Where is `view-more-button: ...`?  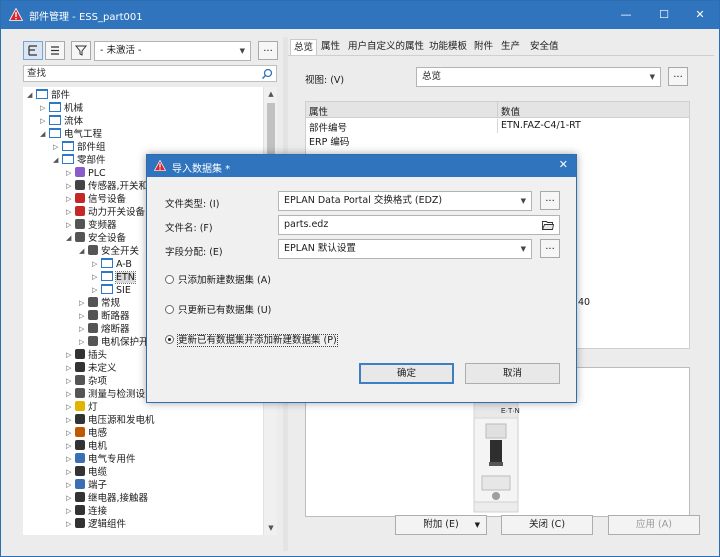
view-more-button: ... is located at coordinates (678, 76).